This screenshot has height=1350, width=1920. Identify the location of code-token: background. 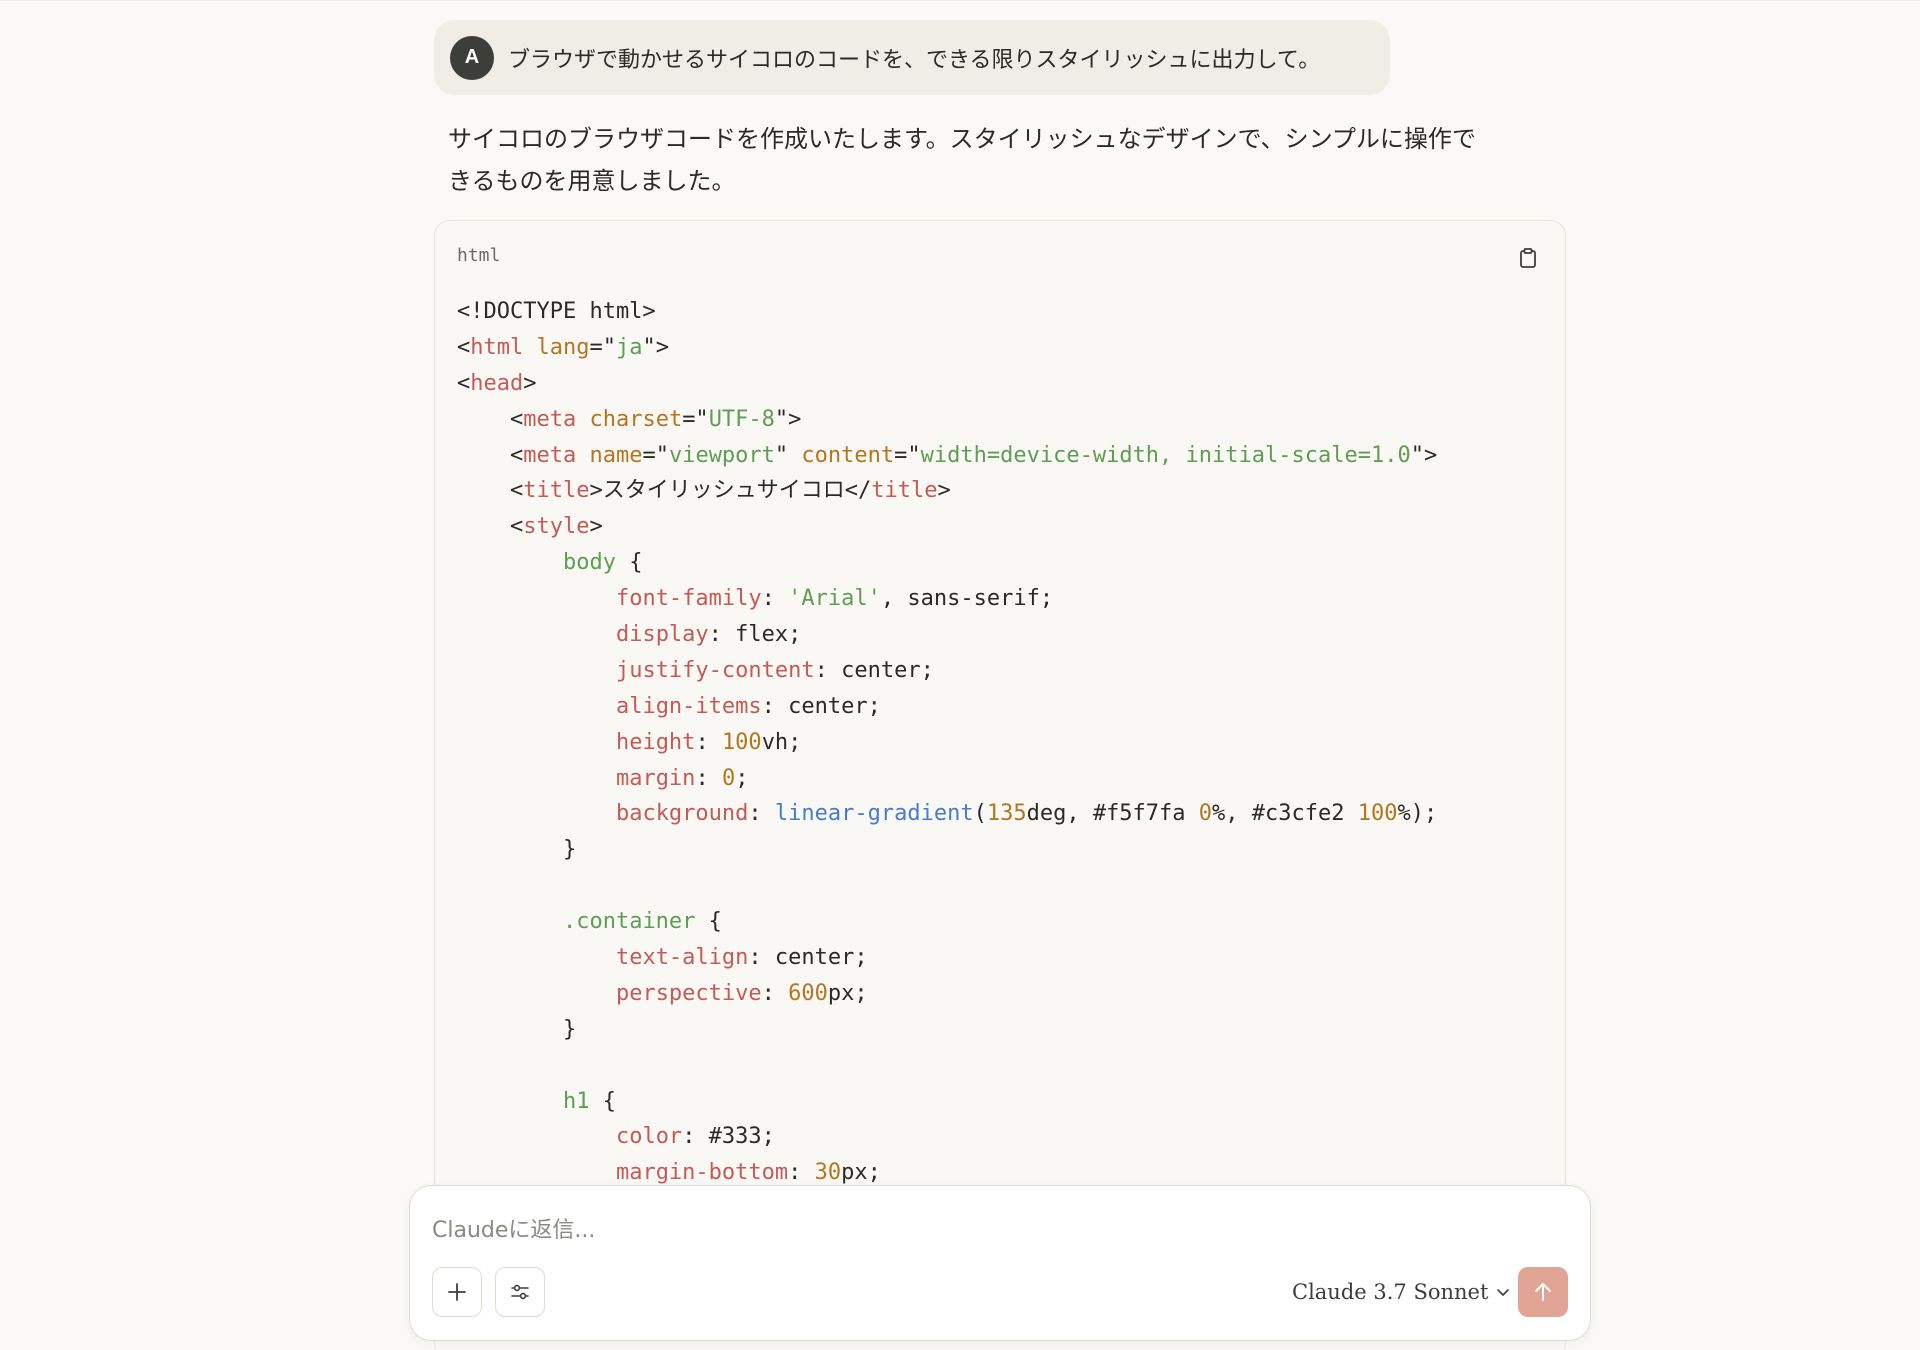
(682, 814).